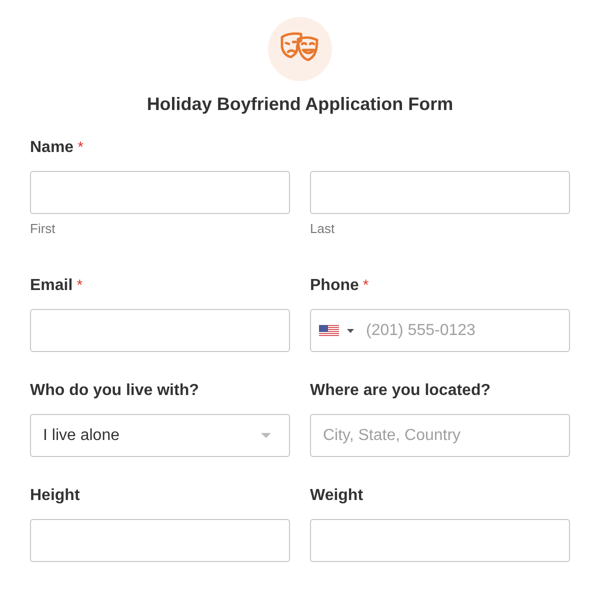 The image size is (600, 600). Describe the element at coordinates (440, 435) in the screenshot. I see `input-field: City, State, Country` at that location.